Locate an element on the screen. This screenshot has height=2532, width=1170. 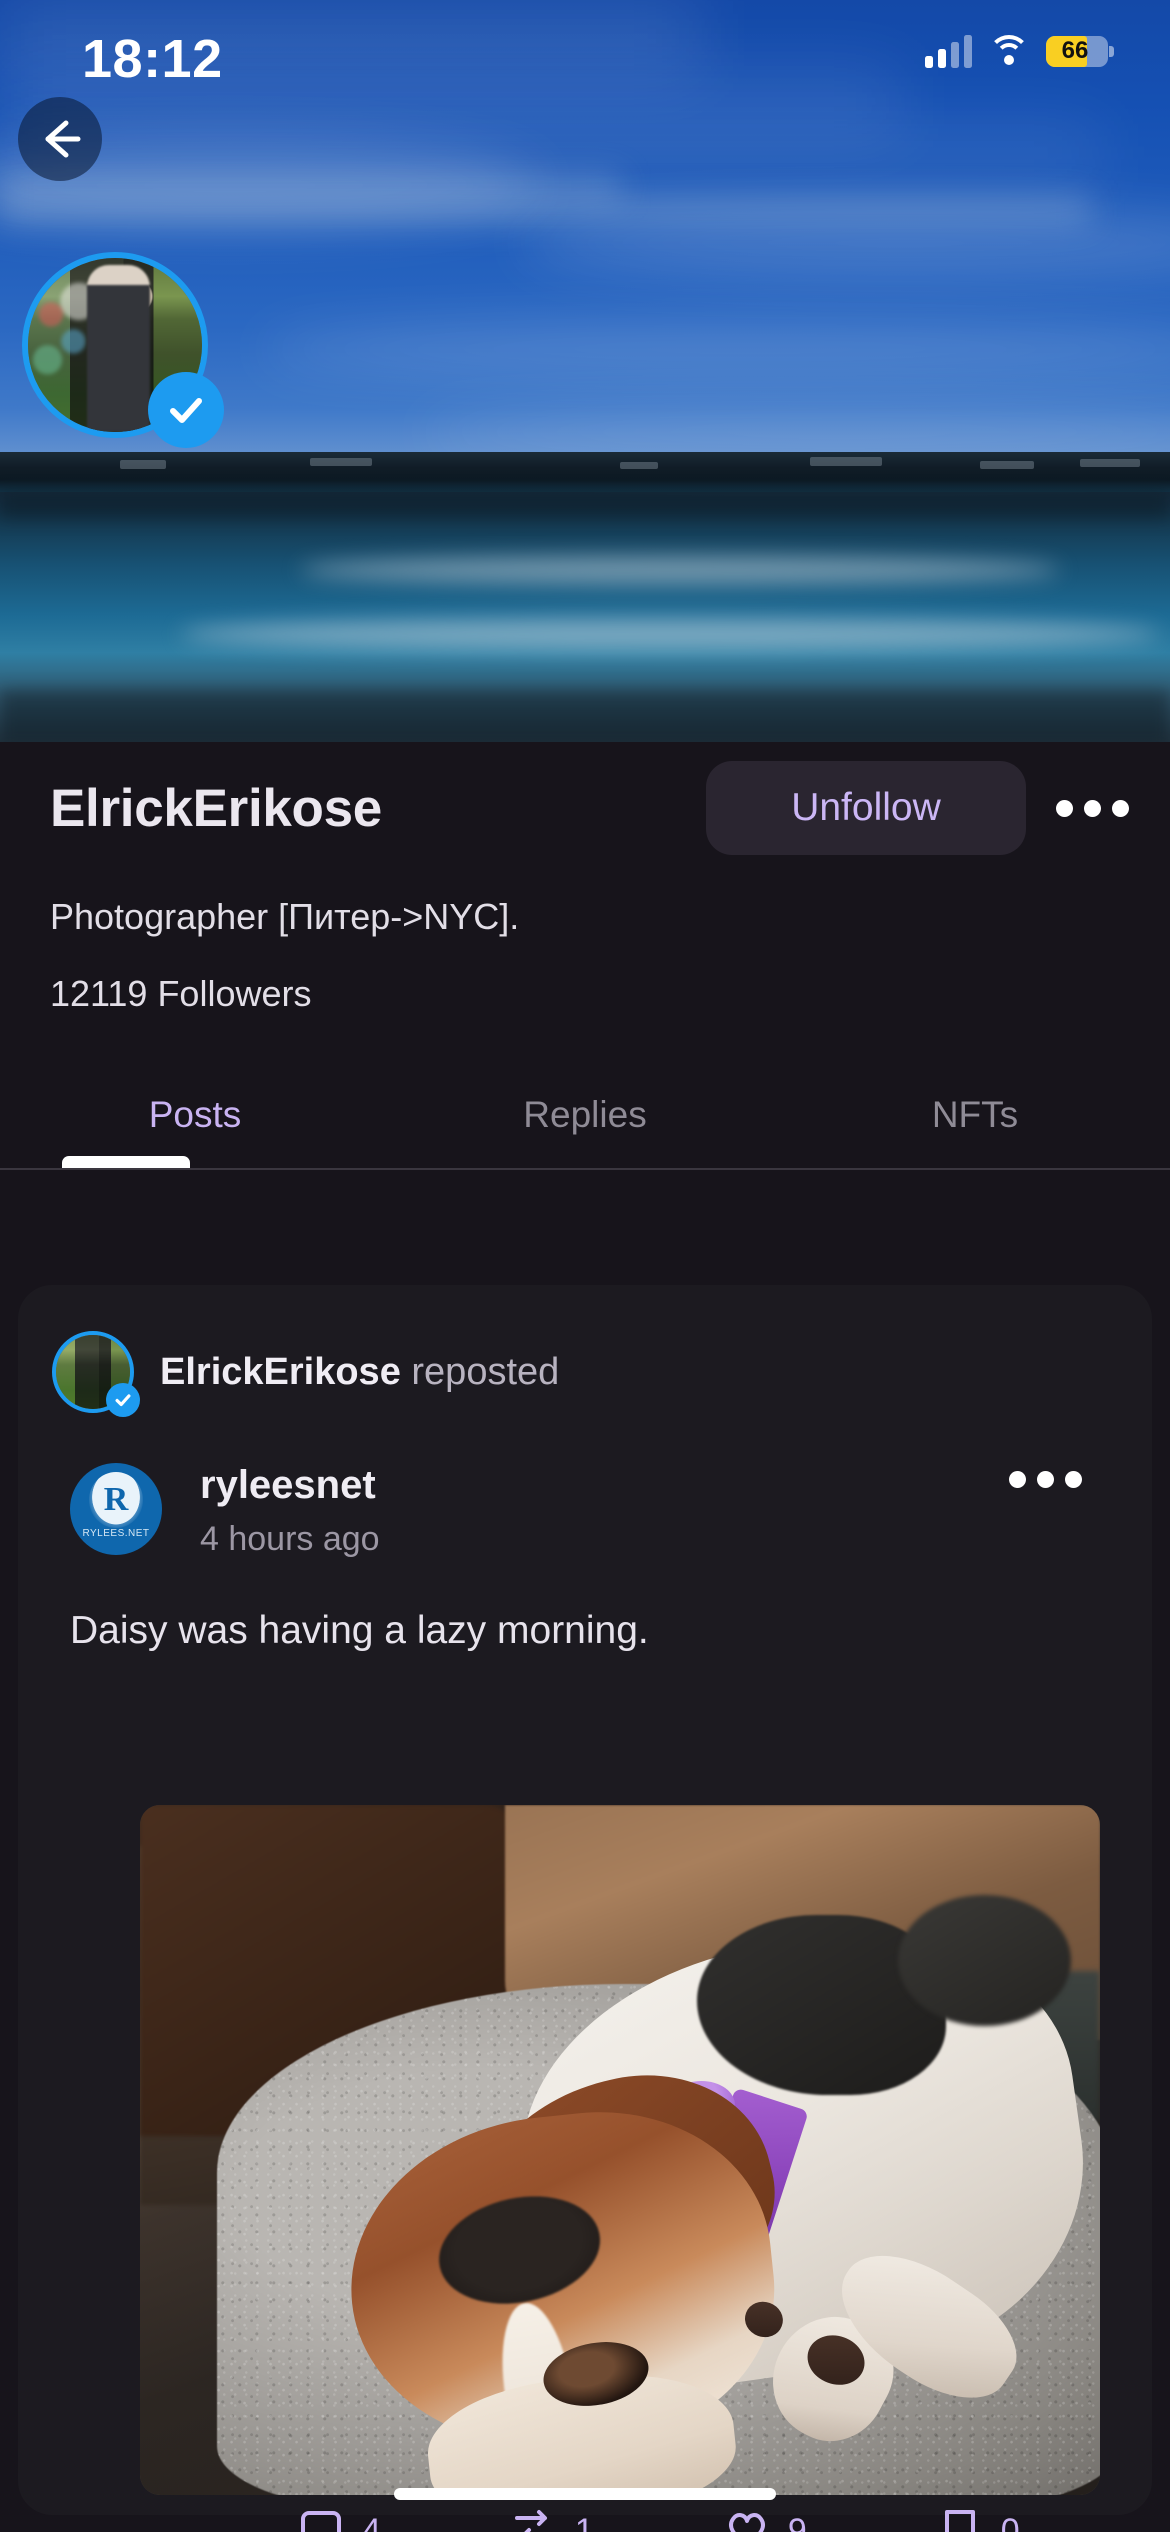
bookmark-count: 0 is located at coordinates (1010, 2522).